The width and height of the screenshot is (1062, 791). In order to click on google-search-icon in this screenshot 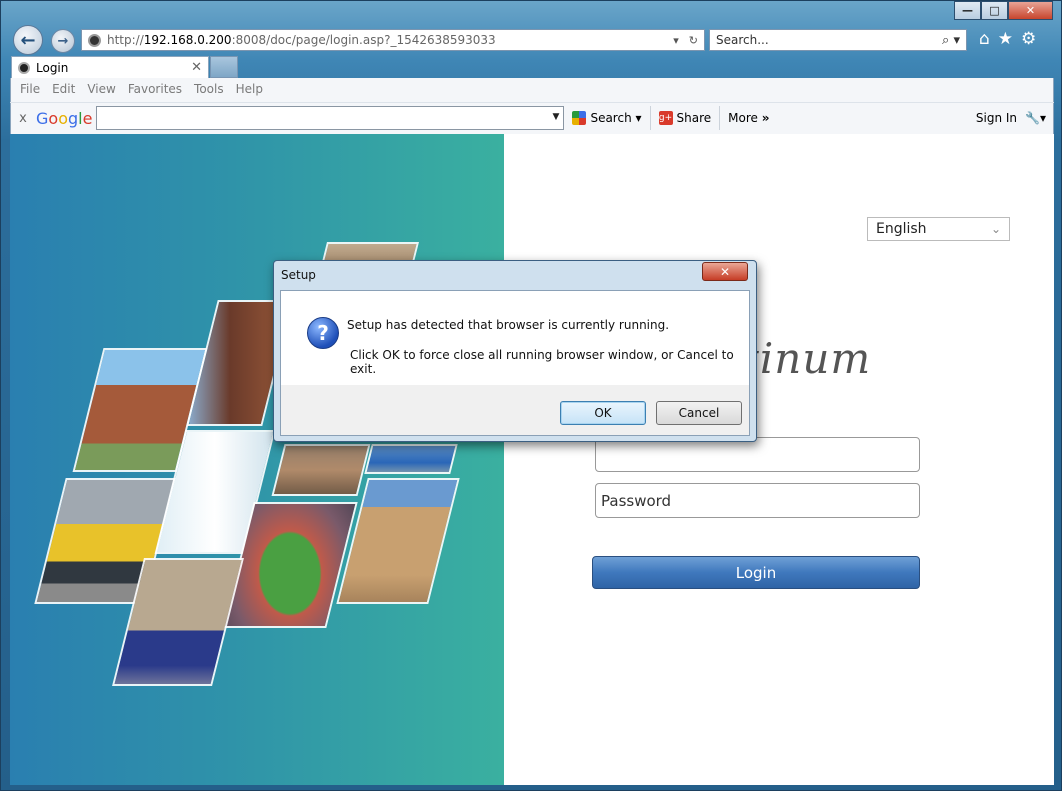, I will do `click(579, 118)`.